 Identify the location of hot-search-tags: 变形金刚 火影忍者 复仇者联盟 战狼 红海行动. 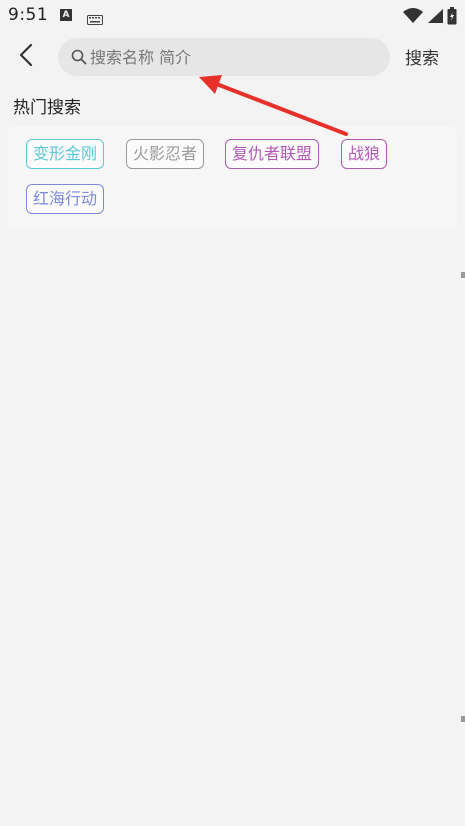
(232, 177).